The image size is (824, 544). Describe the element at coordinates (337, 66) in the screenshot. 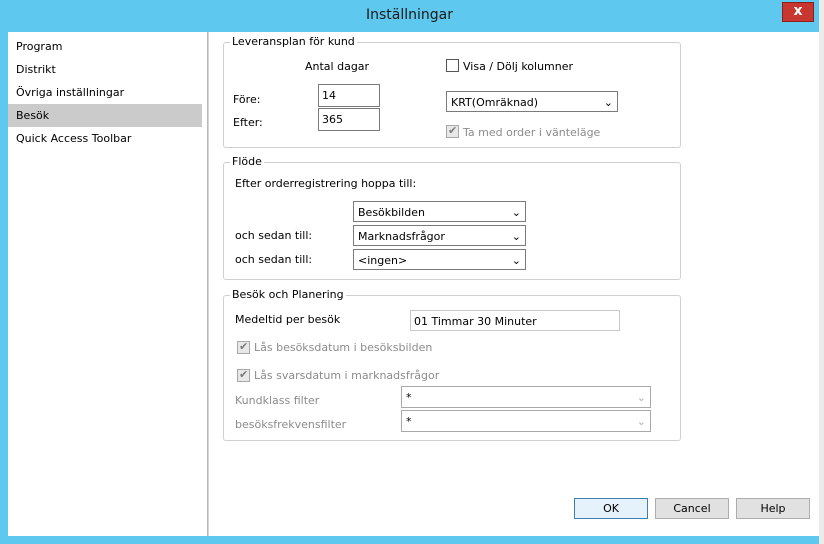

I see `days-header: Antal dagar` at that location.